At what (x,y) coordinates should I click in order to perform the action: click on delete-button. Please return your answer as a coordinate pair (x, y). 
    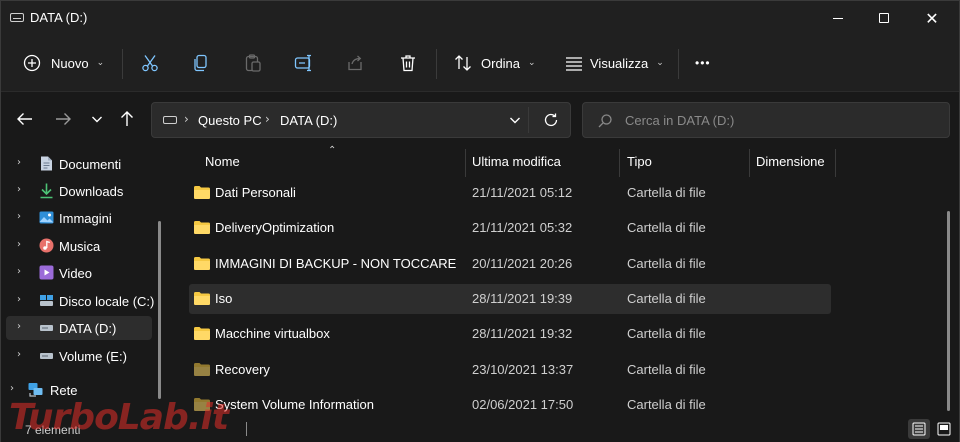
    Looking at the image, I should click on (408, 63).